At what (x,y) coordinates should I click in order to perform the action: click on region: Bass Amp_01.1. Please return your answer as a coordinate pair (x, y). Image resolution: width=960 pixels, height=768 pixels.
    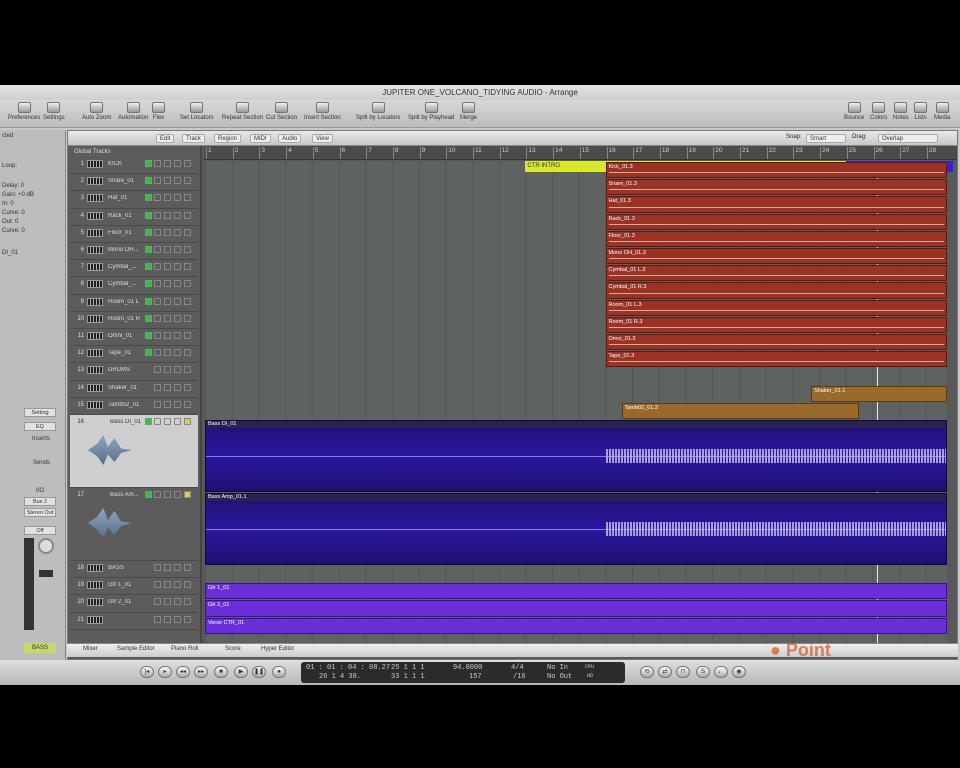
    Looking at the image, I should click on (576, 529).